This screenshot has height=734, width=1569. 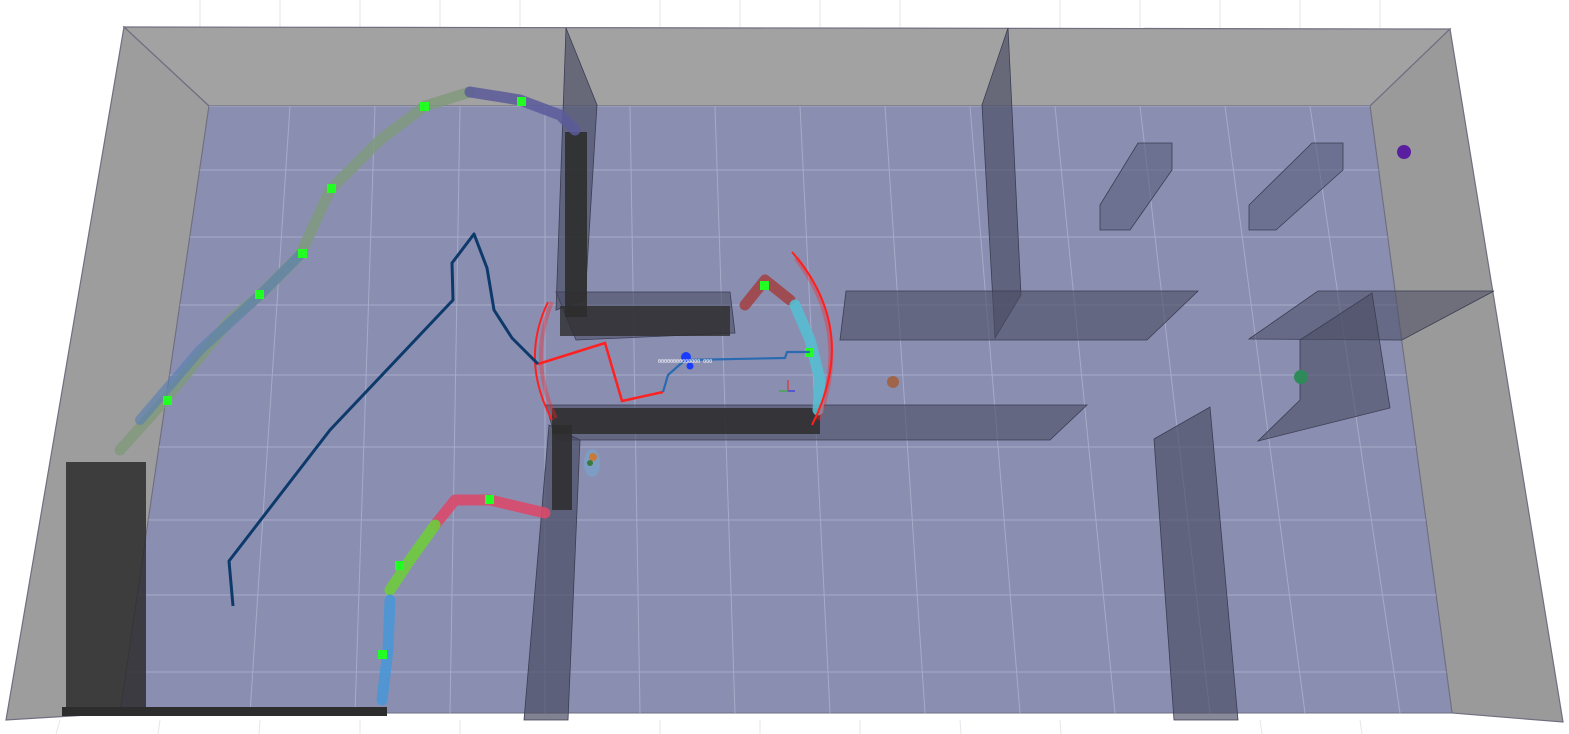 I want to click on goal-marker-brown, so click(x=893, y=382).